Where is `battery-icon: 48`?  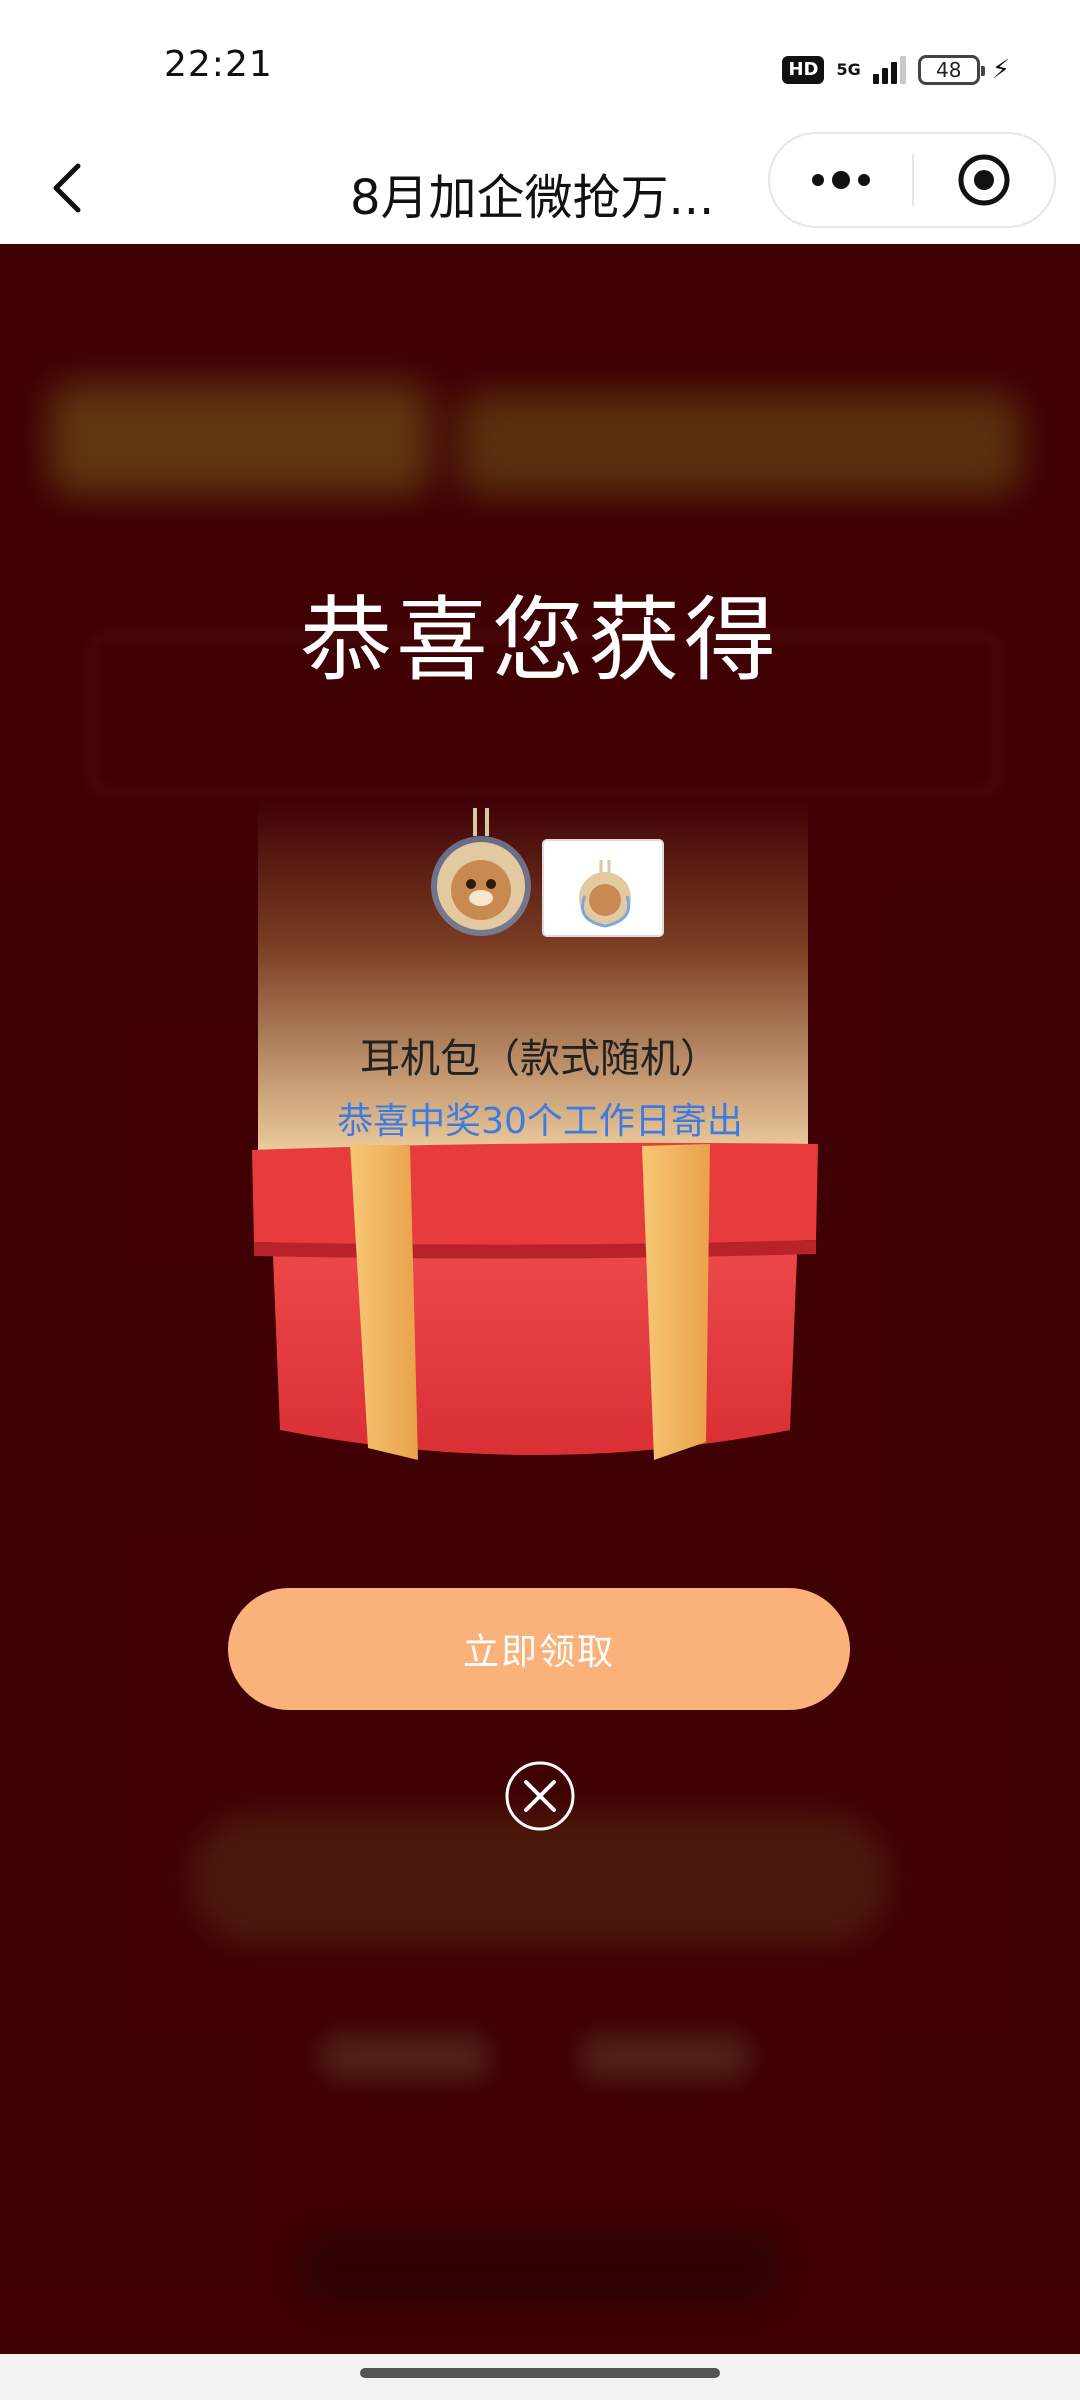
battery-icon: 48 is located at coordinates (951, 70).